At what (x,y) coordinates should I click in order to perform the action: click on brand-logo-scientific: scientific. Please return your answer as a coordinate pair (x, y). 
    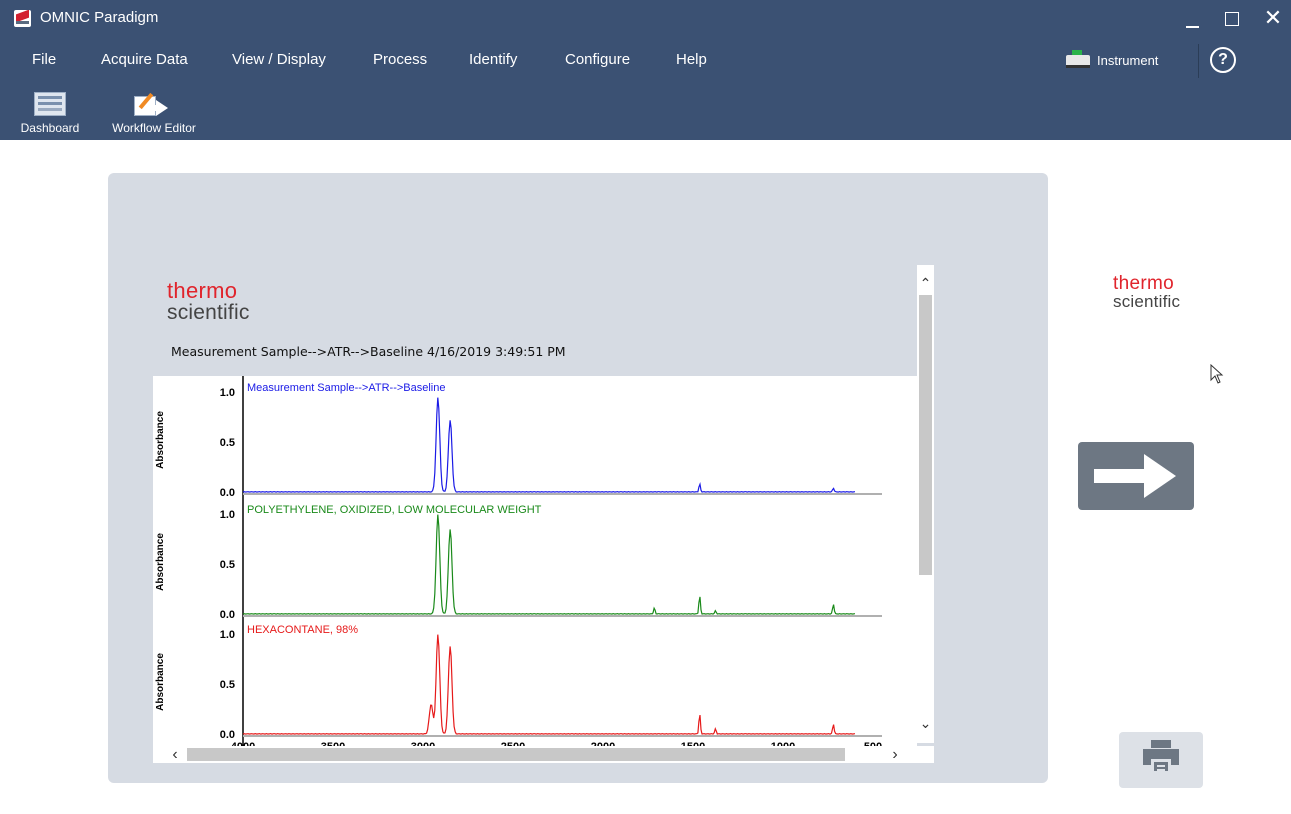
    Looking at the image, I should click on (208, 312).